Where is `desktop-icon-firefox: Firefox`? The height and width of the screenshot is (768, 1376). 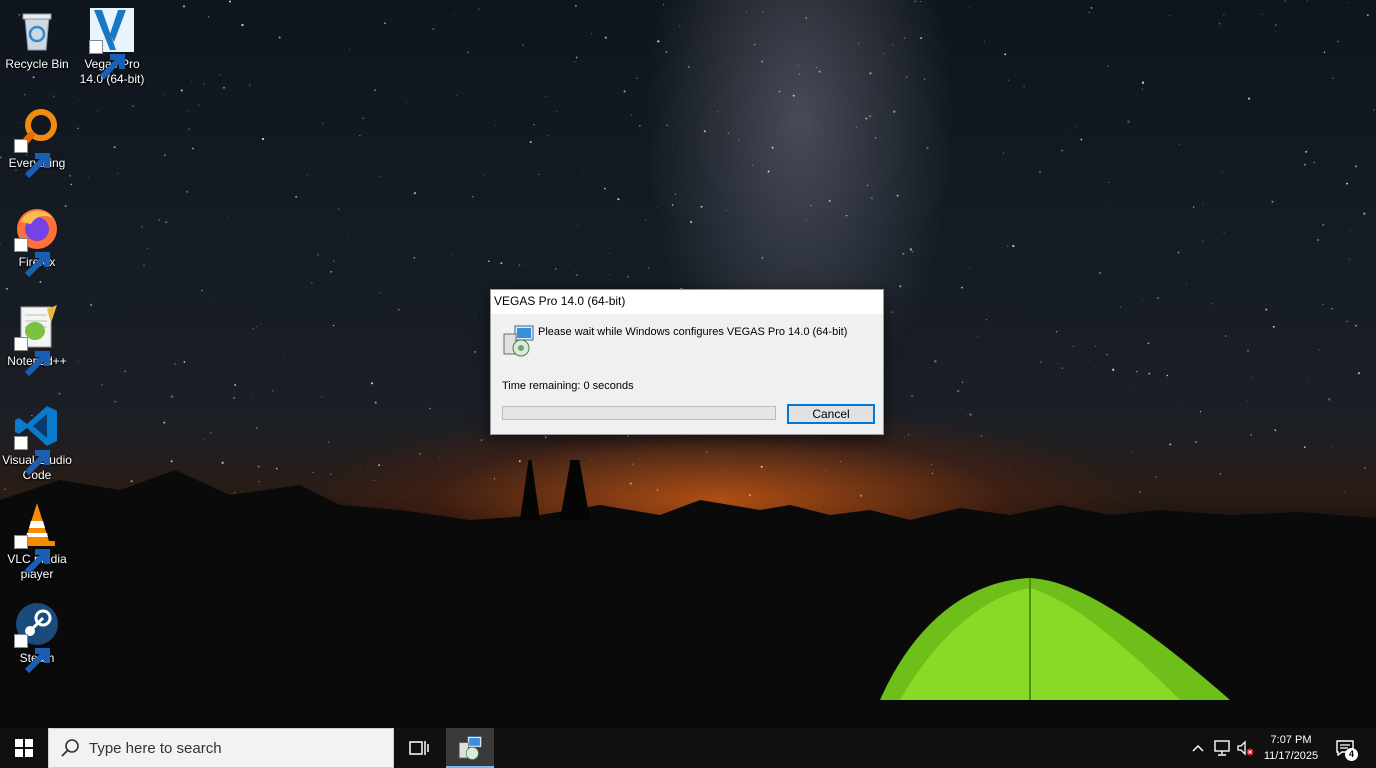
desktop-icon-firefox: Firefox is located at coordinates (37, 241).